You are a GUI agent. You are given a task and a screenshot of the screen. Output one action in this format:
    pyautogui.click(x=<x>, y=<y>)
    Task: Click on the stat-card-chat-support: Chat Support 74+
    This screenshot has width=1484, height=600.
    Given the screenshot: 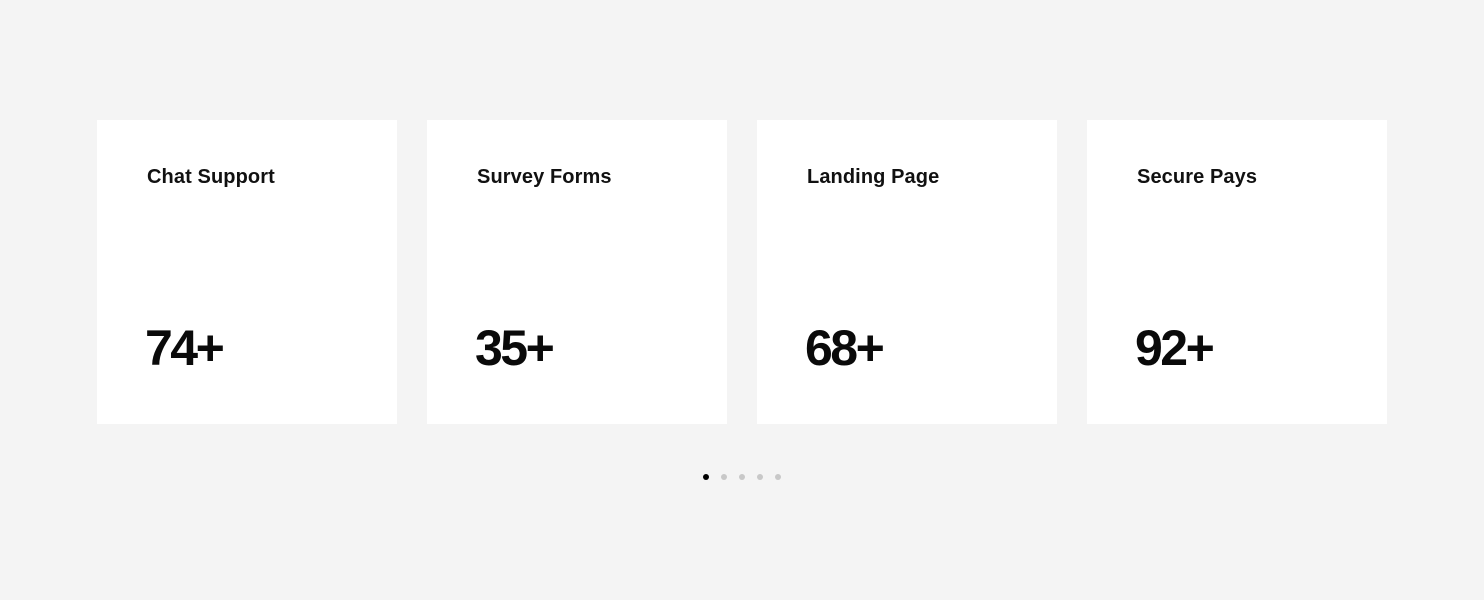 What is the action you would take?
    pyautogui.click(x=247, y=272)
    